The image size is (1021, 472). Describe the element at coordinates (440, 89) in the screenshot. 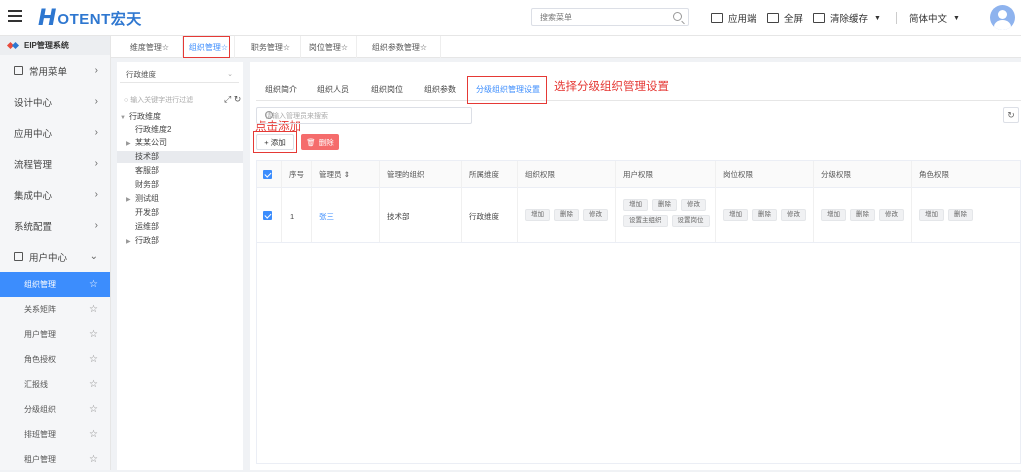

I see `subtab-params: 组织参数` at that location.